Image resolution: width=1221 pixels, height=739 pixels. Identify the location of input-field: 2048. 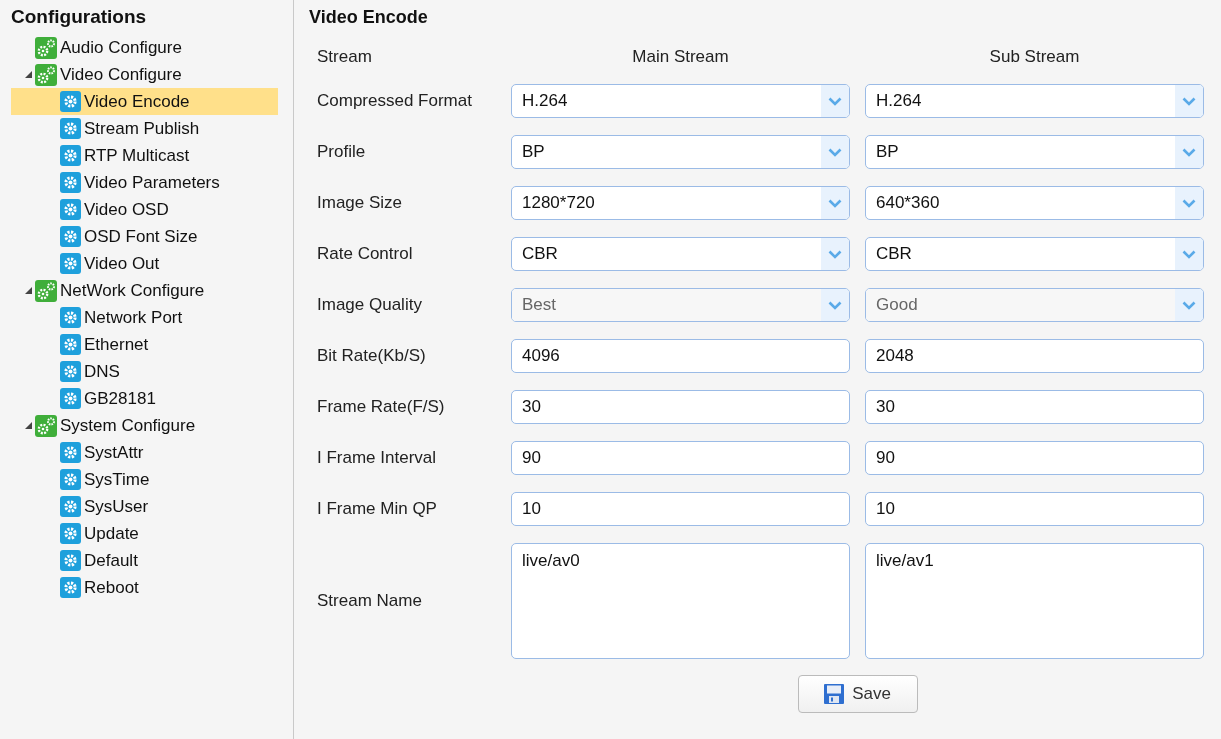
(1034, 356).